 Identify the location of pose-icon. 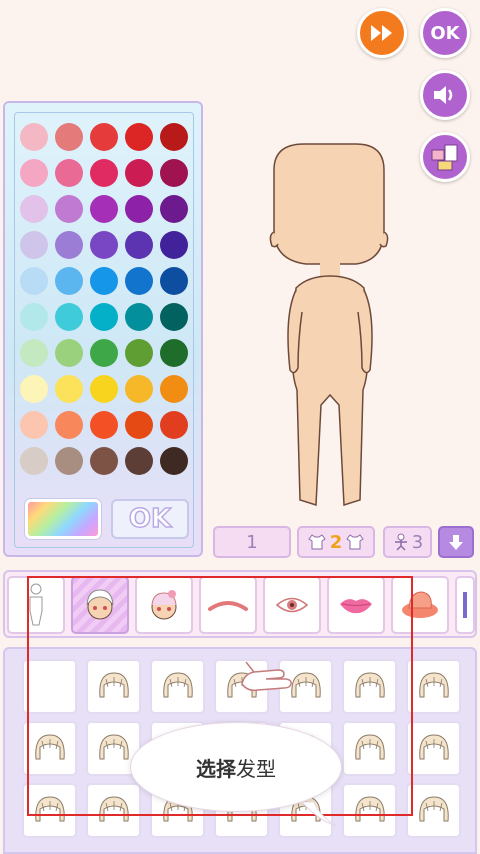
(400, 542).